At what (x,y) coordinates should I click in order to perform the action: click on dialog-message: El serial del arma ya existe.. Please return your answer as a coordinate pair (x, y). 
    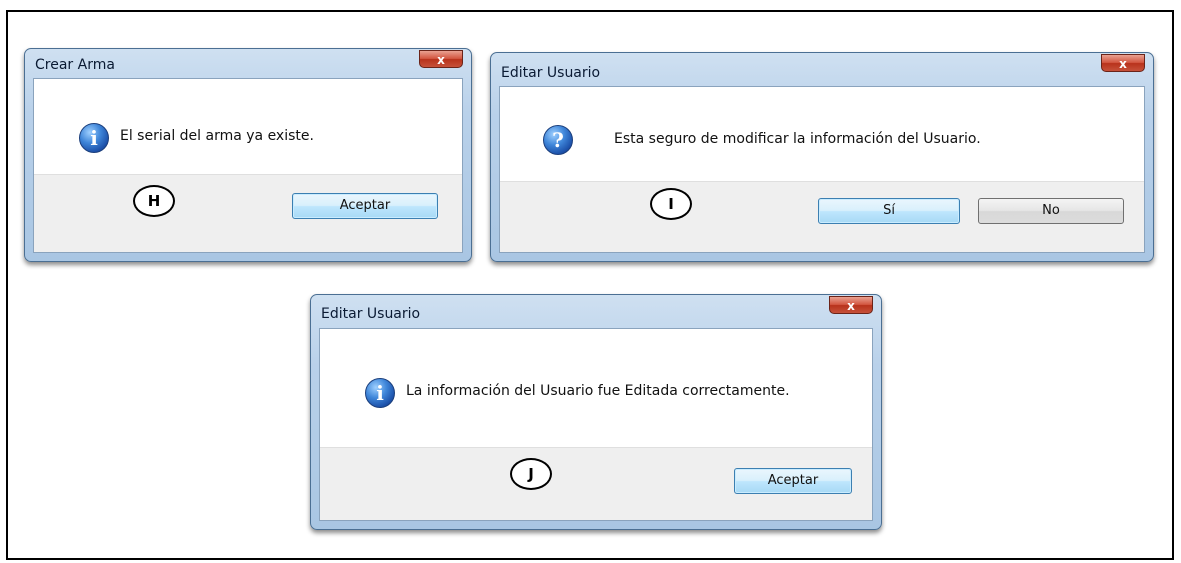
    Looking at the image, I should click on (217, 136).